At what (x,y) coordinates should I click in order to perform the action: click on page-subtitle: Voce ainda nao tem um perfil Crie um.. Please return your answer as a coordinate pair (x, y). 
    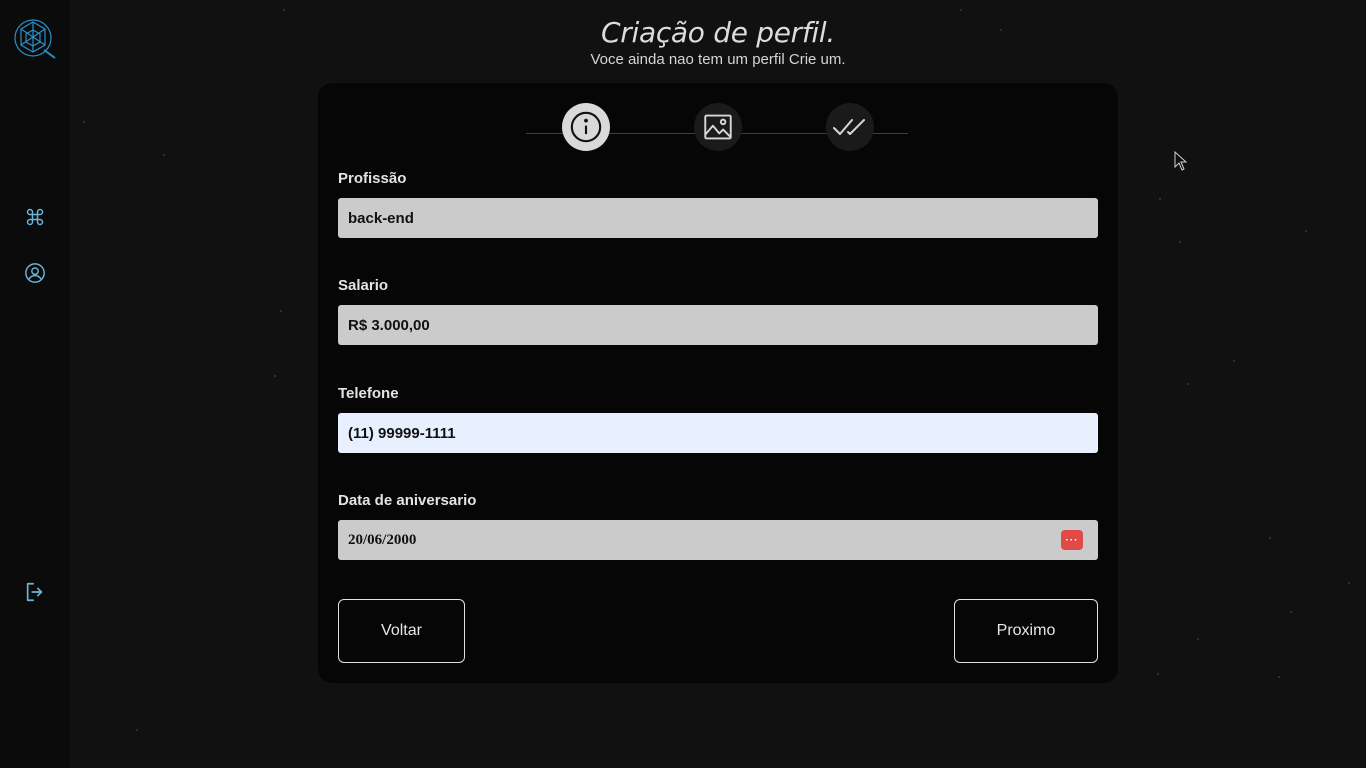
    Looking at the image, I should click on (718, 59).